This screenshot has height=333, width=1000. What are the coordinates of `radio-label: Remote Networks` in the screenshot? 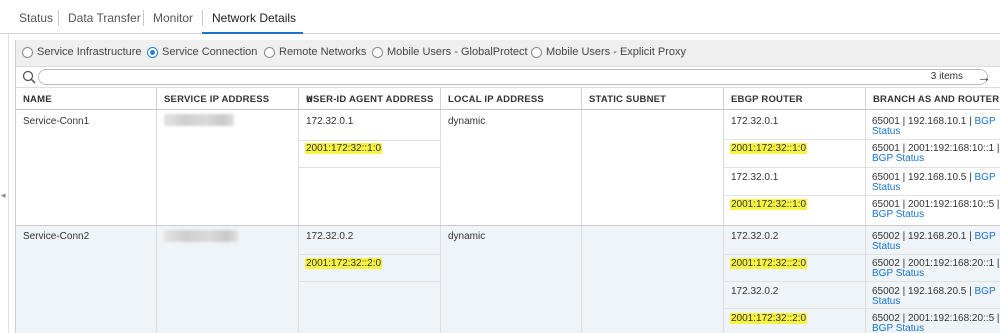 It's located at (323, 52).